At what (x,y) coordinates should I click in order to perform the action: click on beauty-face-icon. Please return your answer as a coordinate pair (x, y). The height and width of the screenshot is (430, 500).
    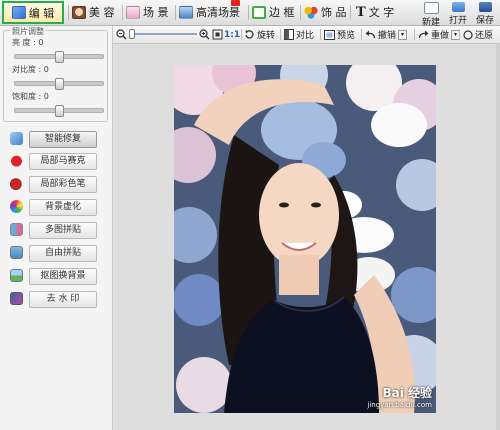
    Looking at the image, I should click on (79, 12).